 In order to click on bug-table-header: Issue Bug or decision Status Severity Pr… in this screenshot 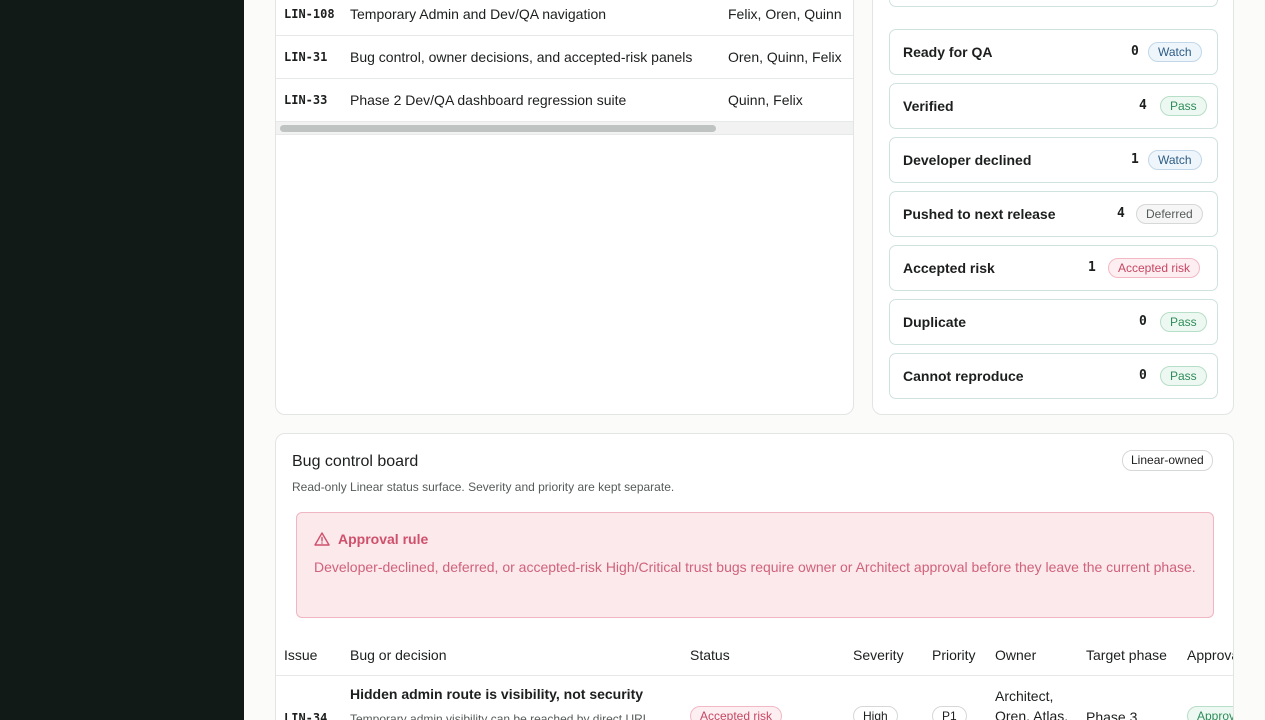, I will do `click(754, 655)`.